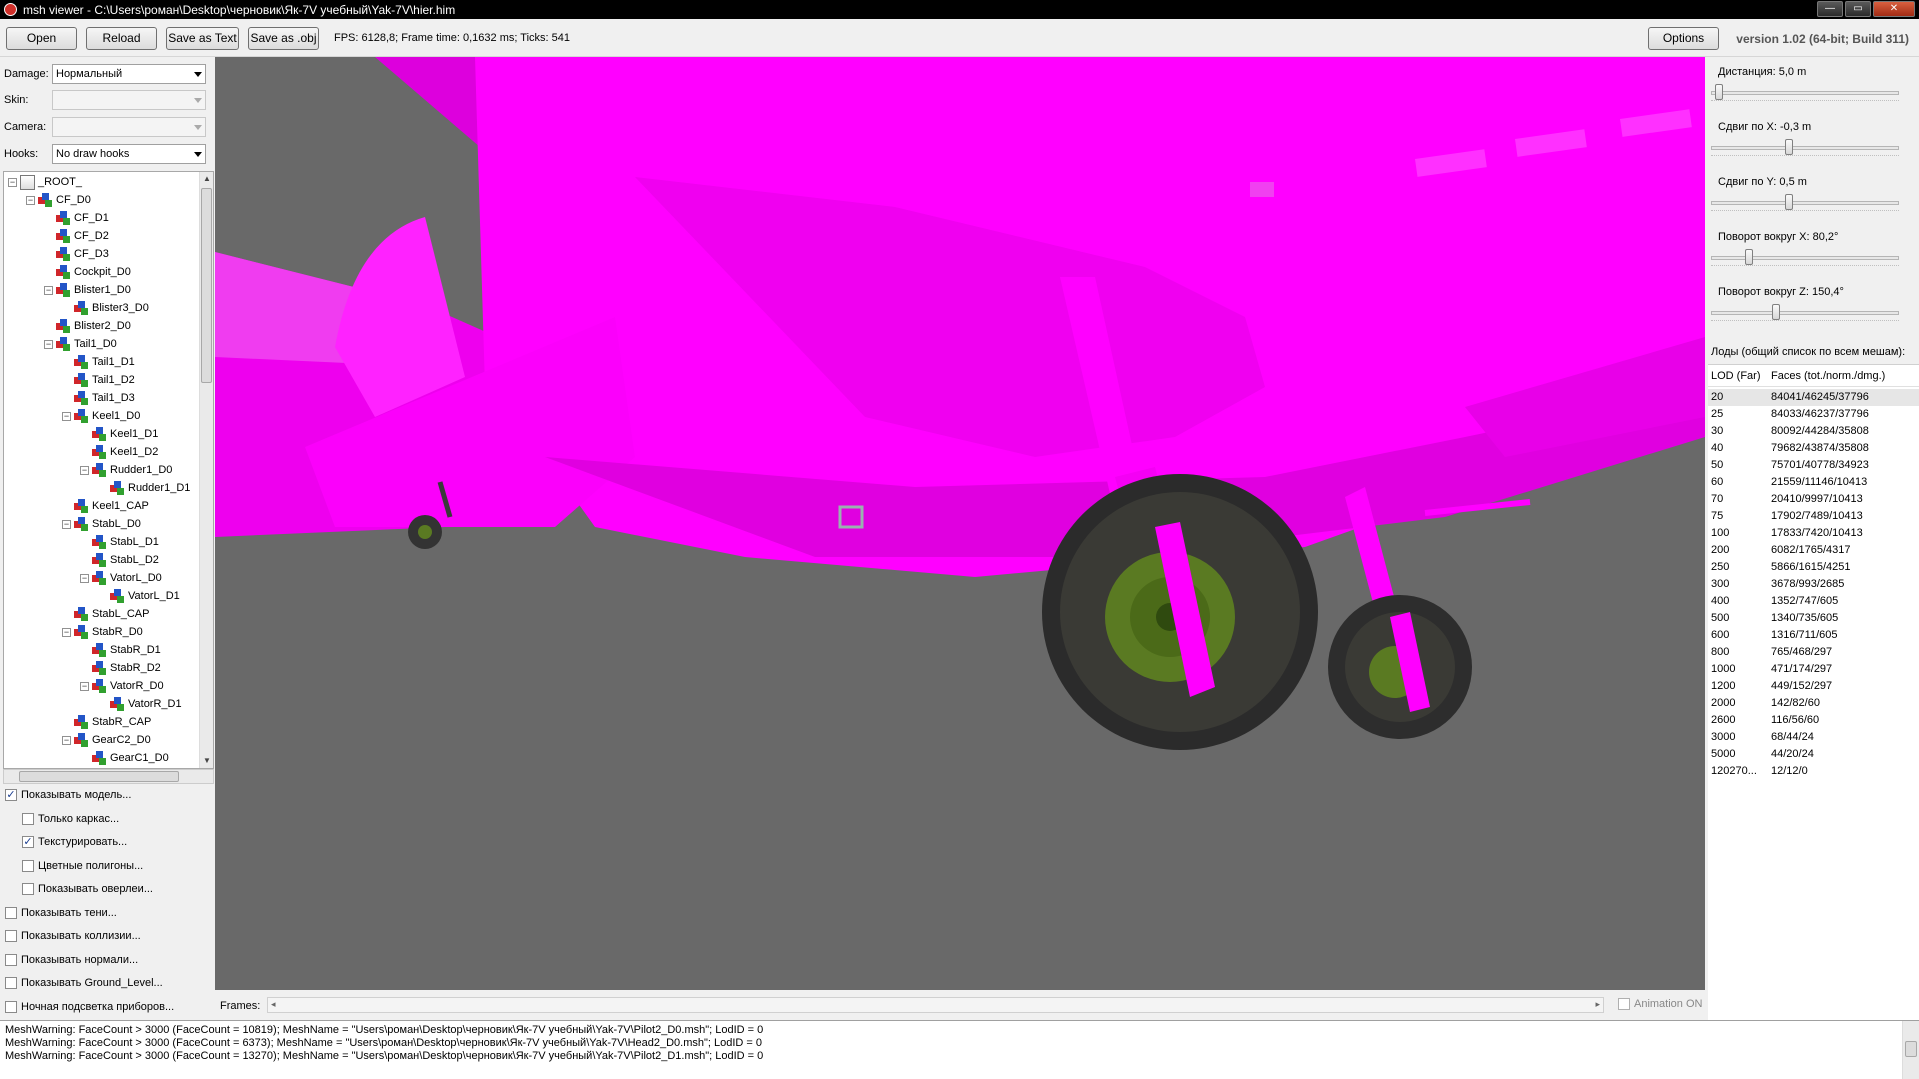 This screenshot has height=1079, width=1919. Describe the element at coordinates (87, 326) in the screenshot. I see `tree-node: Blister2_D0` at that location.